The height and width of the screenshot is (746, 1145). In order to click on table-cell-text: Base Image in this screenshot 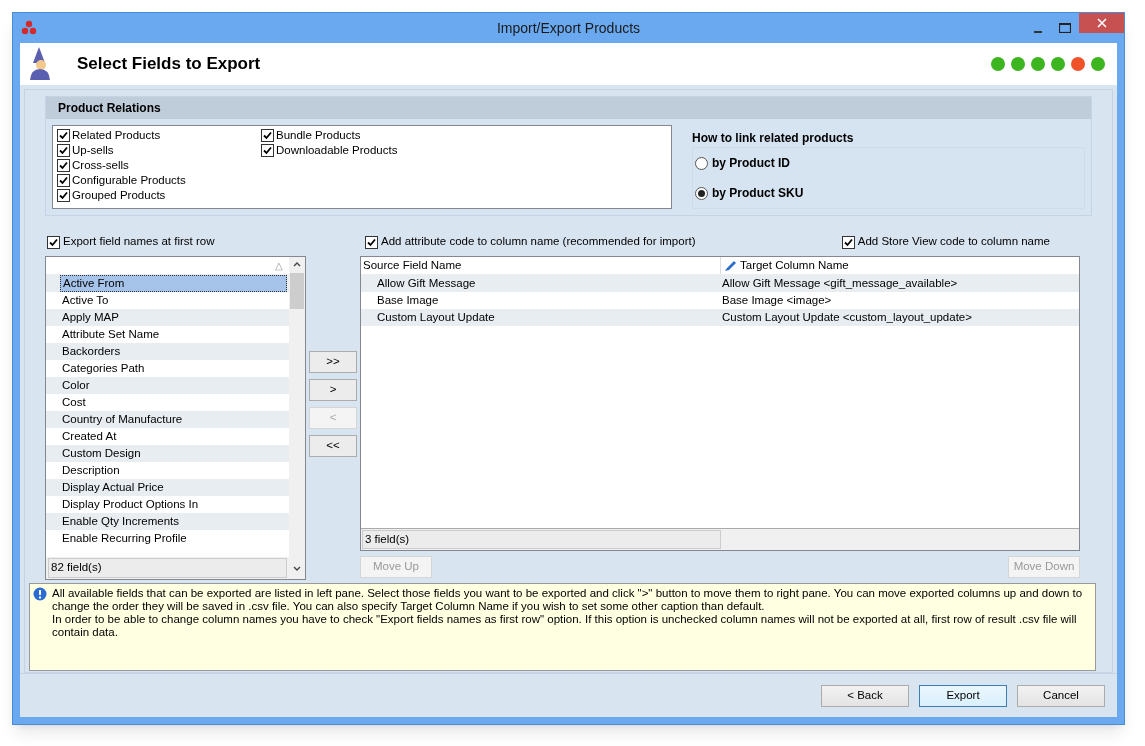, I will do `click(408, 300)`.